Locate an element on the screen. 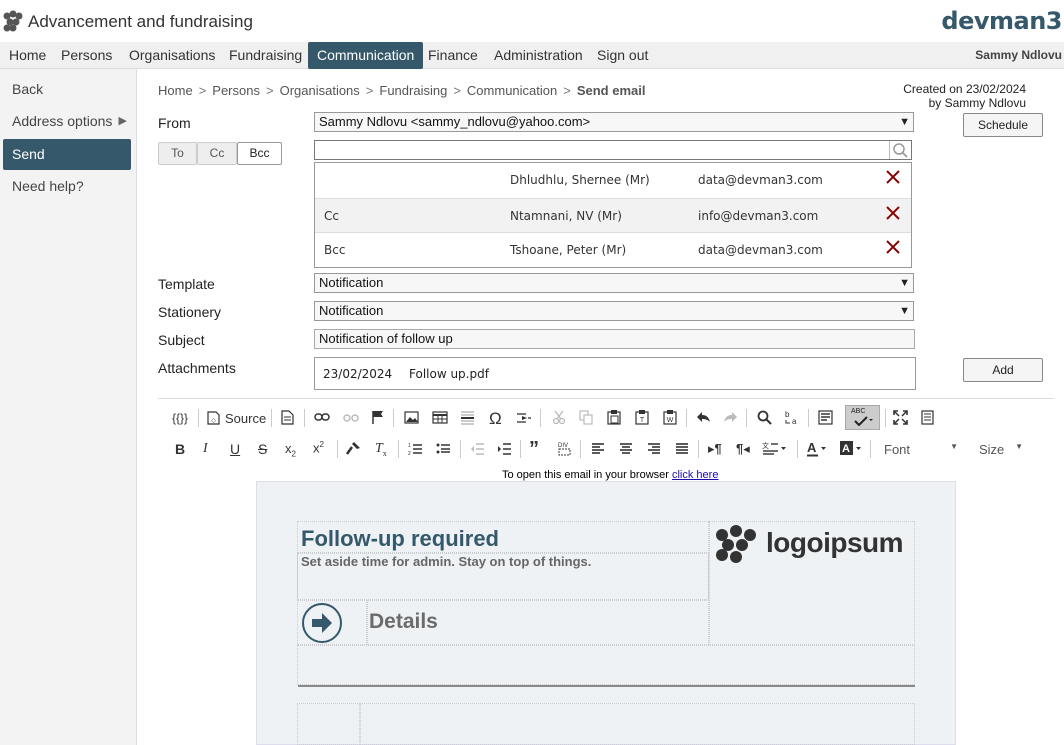  bold-icon: B is located at coordinates (180, 449).